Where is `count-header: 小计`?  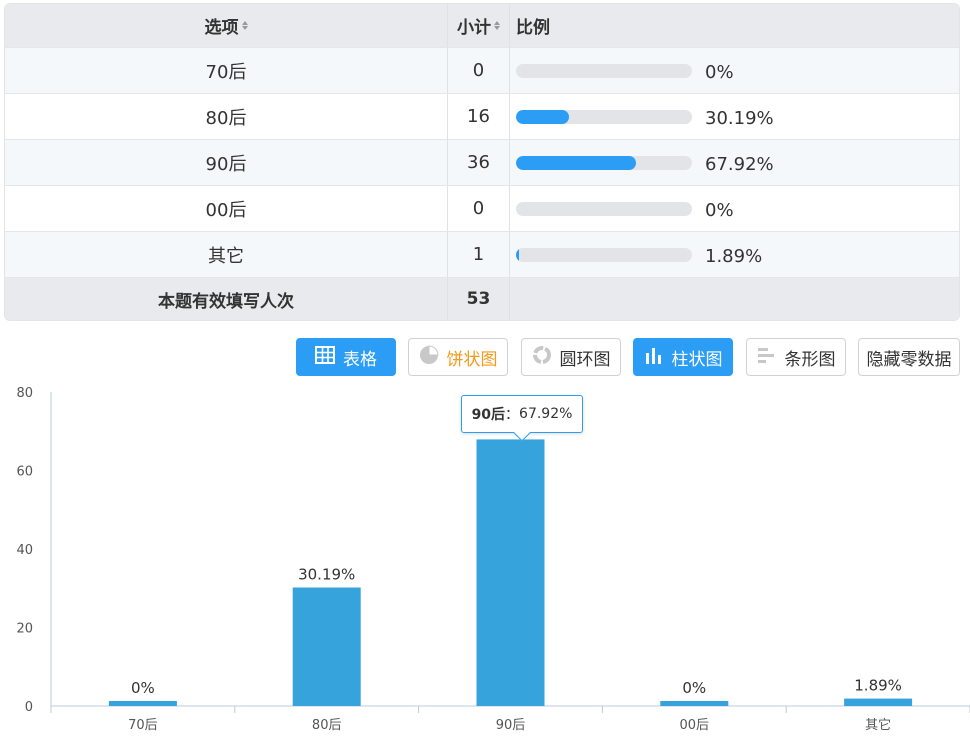 count-header: 小计 is located at coordinates (479, 25).